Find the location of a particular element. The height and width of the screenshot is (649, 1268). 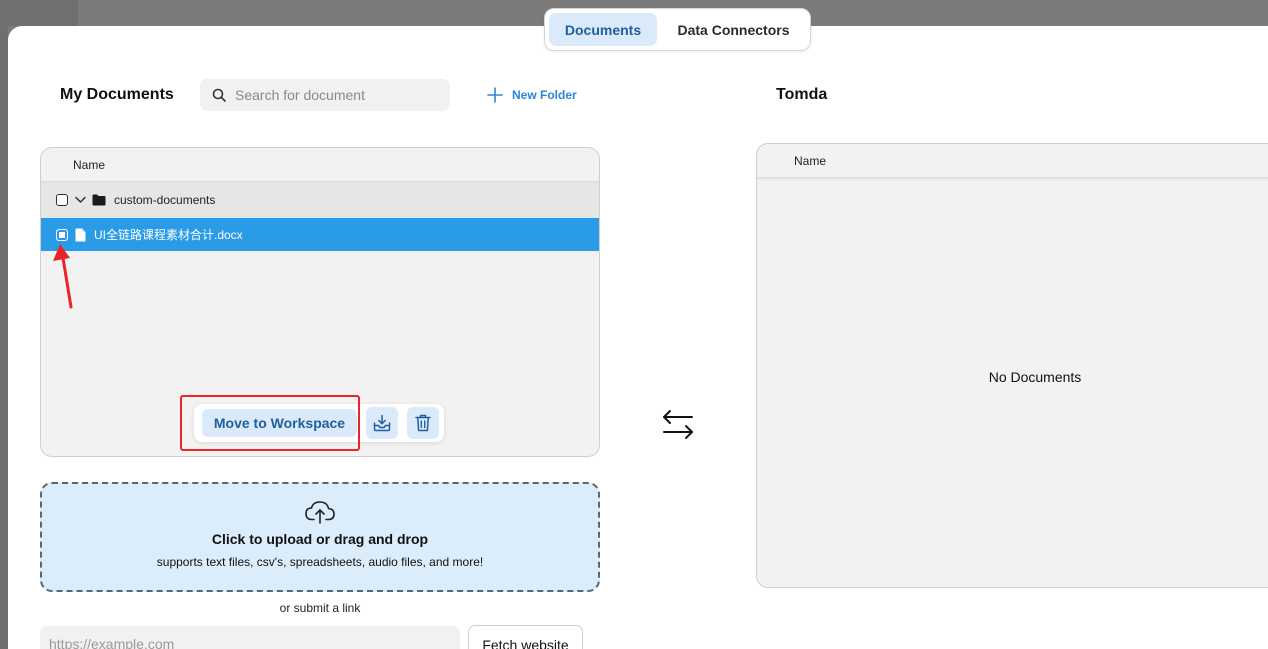

backdrop-left is located at coordinates (4, 324).